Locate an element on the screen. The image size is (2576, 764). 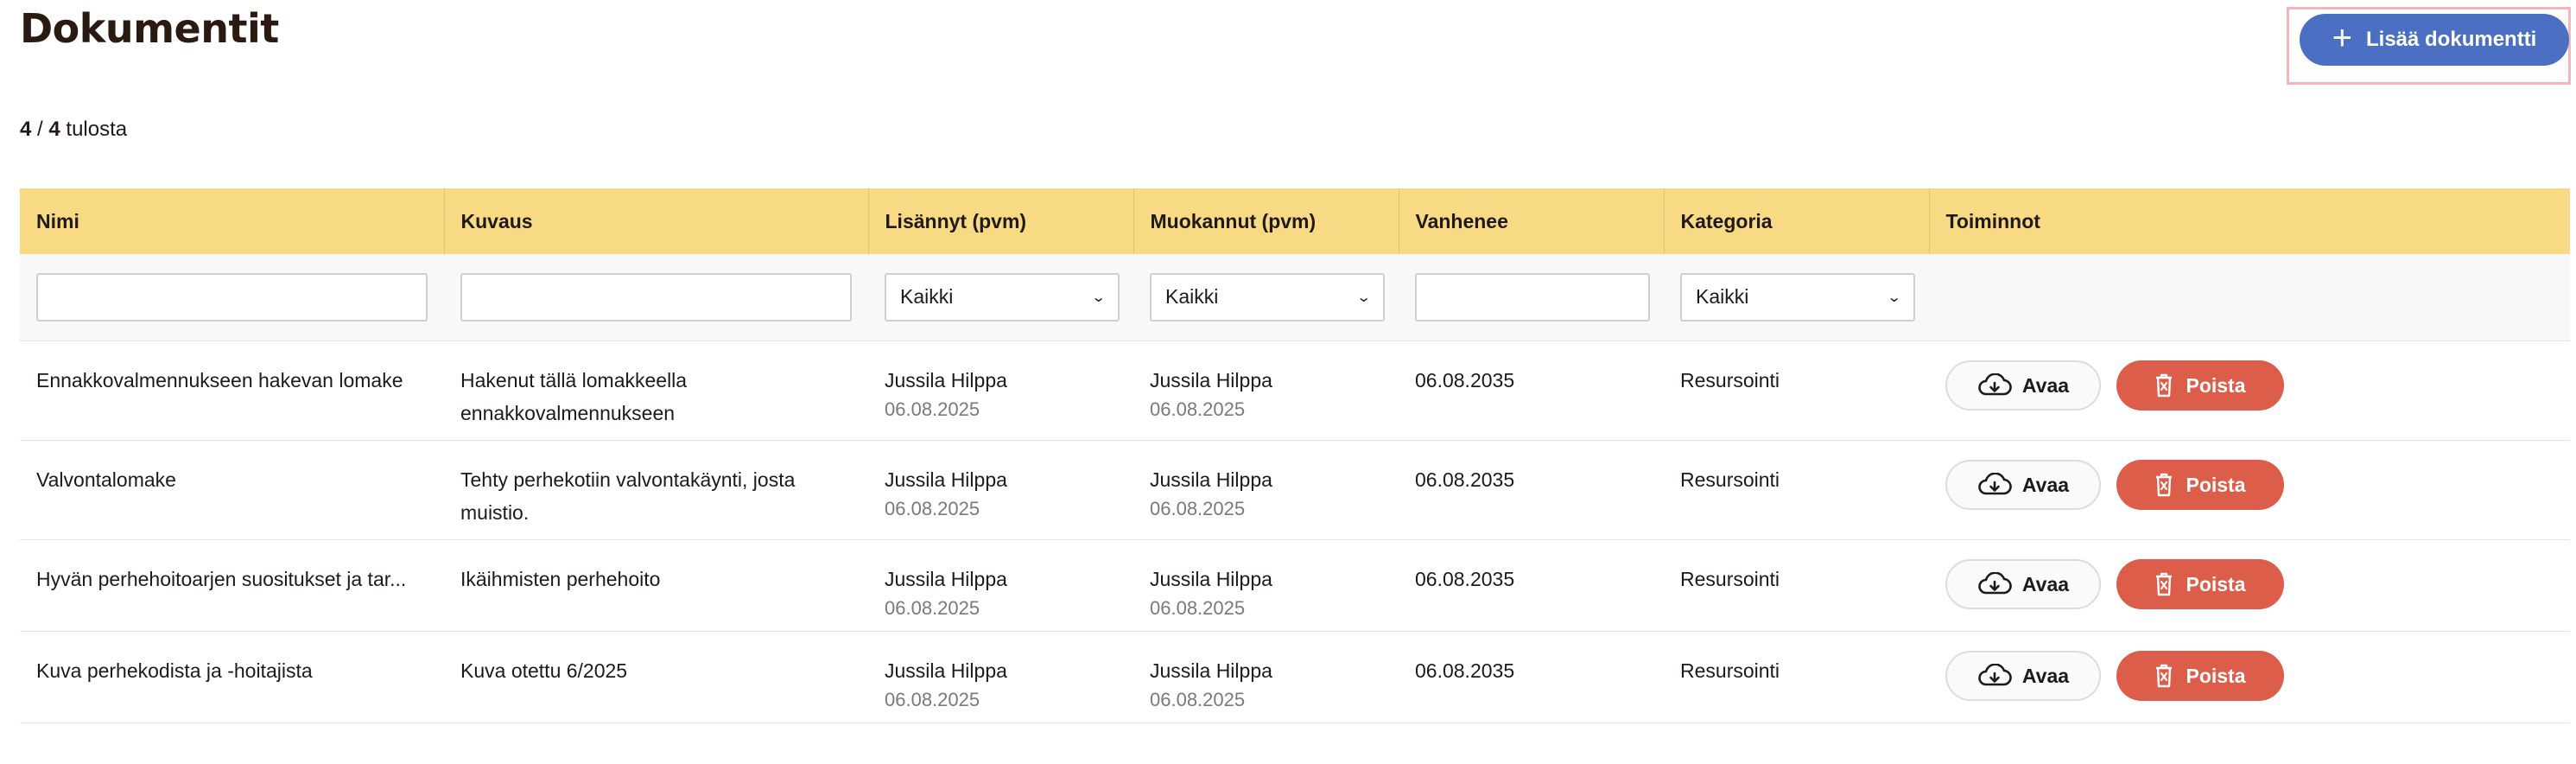
column-header-expires: Vanhenee is located at coordinates (1532, 221).